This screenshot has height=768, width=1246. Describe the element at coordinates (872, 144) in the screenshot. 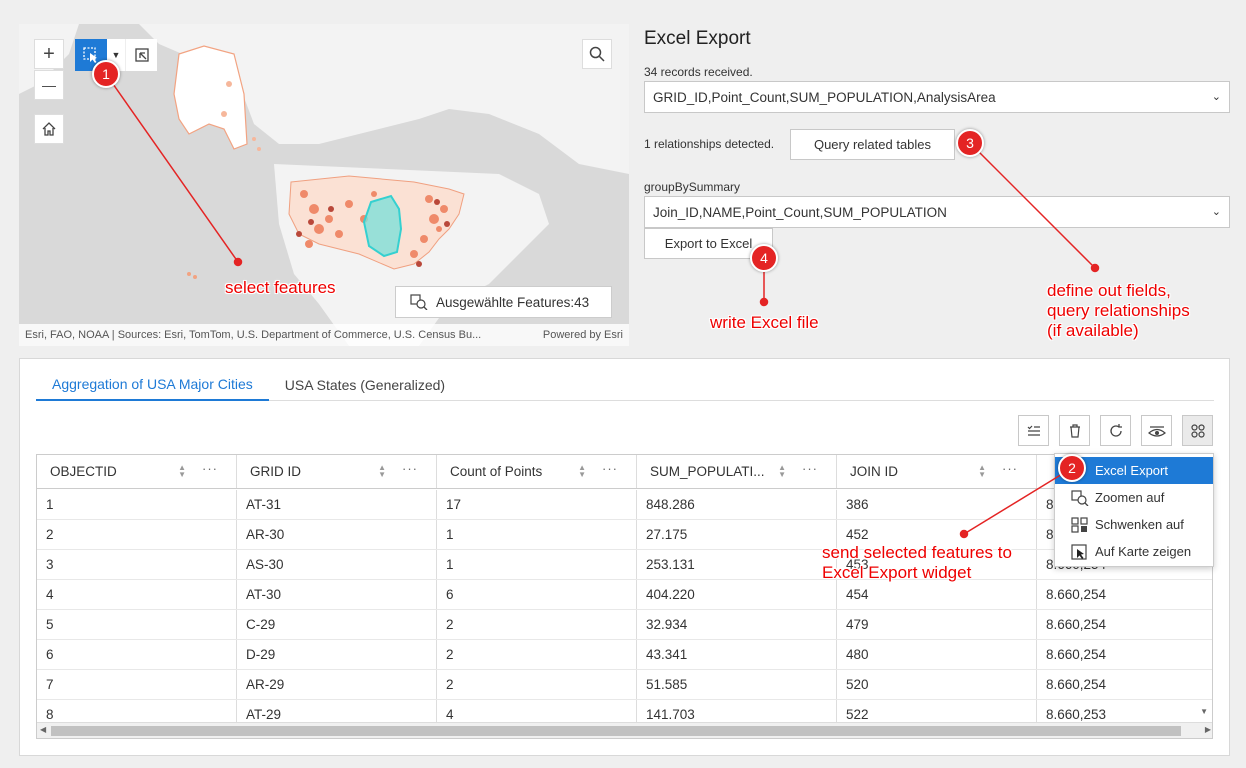

I see `query-related-tables-button: Query related tables` at that location.